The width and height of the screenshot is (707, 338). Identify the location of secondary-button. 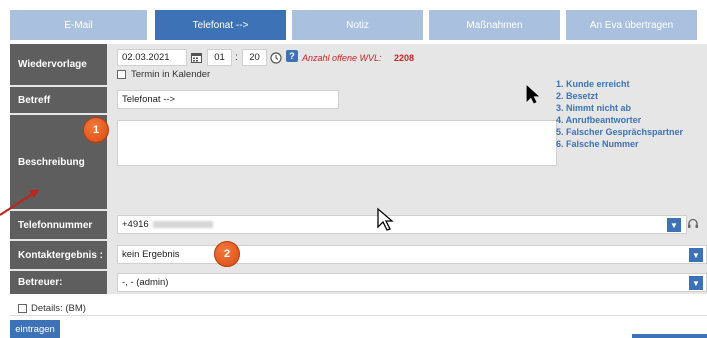
(669, 336).